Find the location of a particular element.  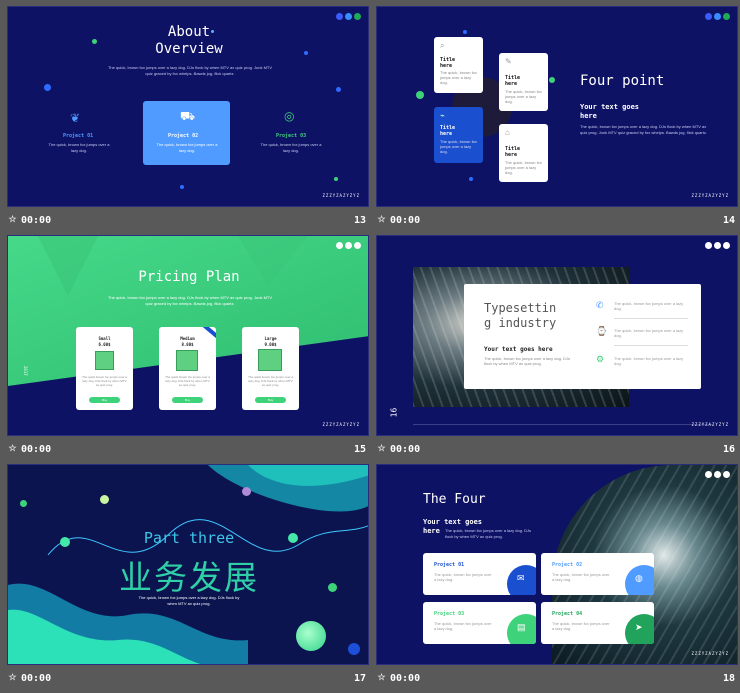

chart-icon: ⌁ is located at coordinates (442, 115).